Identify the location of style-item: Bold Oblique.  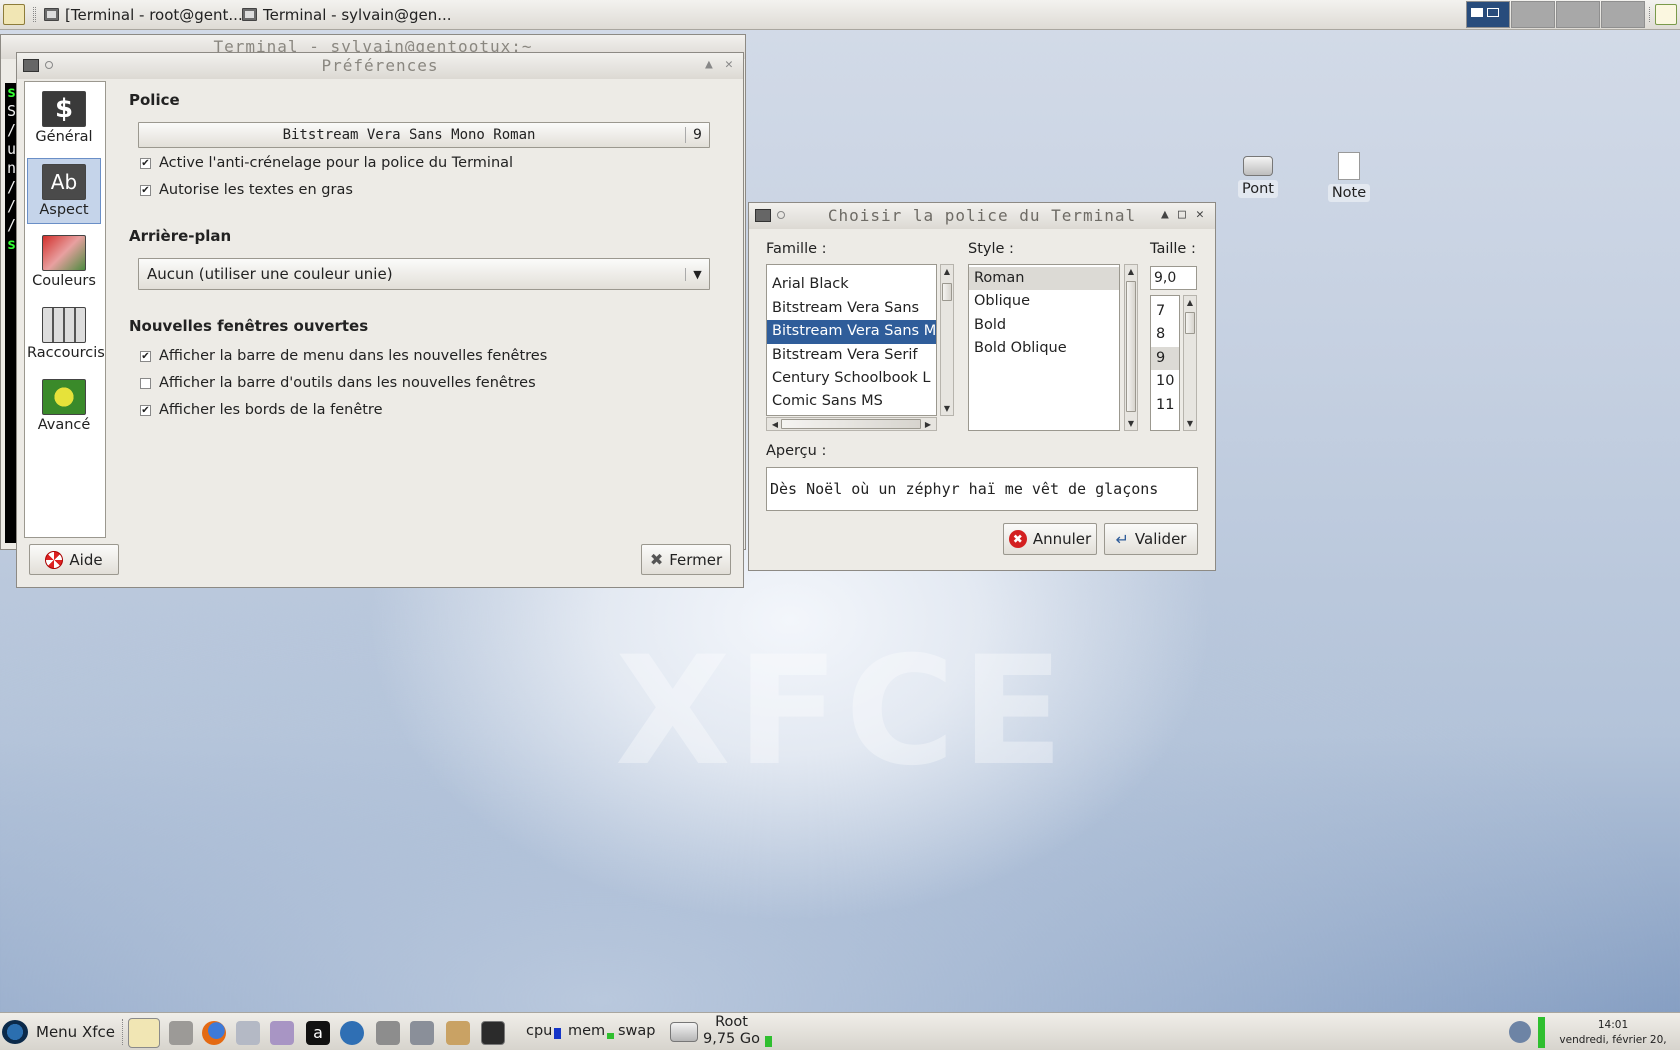
(1044, 348).